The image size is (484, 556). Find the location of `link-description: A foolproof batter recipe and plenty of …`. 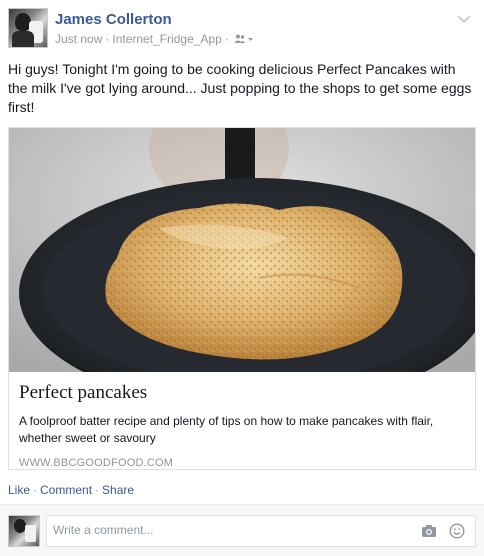

link-description: A foolproof batter recipe and plenty of … is located at coordinates (226, 429).